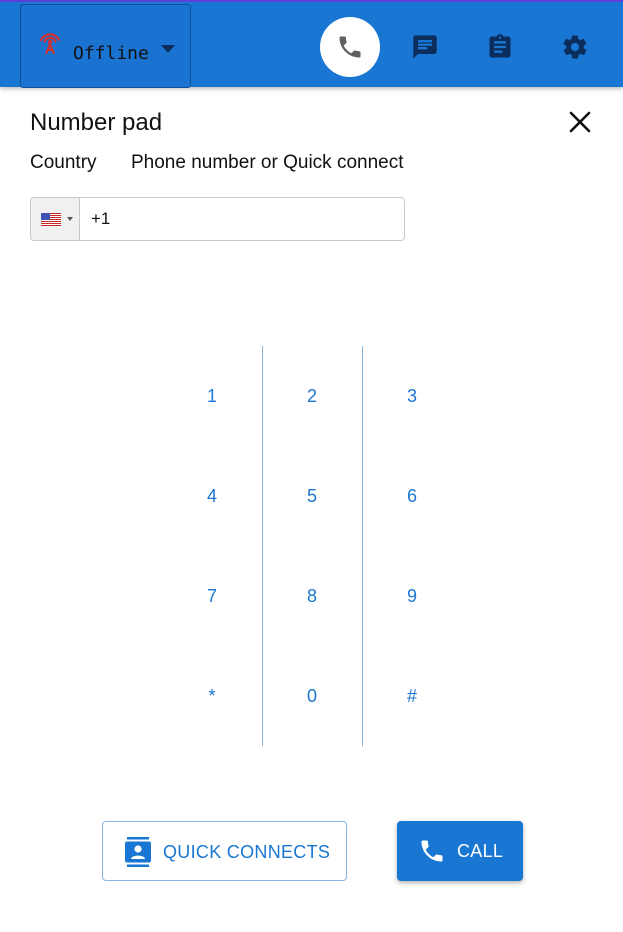 Image resolution: width=623 pixels, height=932 pixels. Describe the element at coordinates (312, 696) in the screenshot. I see `keypad-key: 0` at that location.